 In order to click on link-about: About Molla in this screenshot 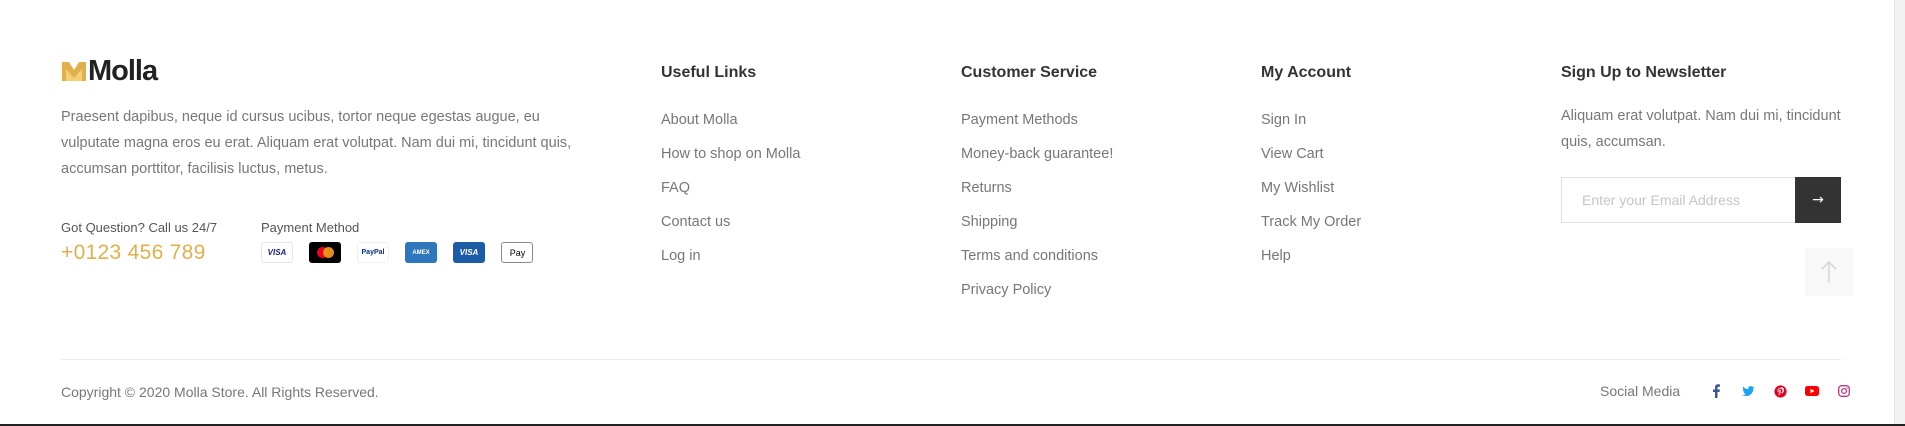, I will do `click(730, 120)`.